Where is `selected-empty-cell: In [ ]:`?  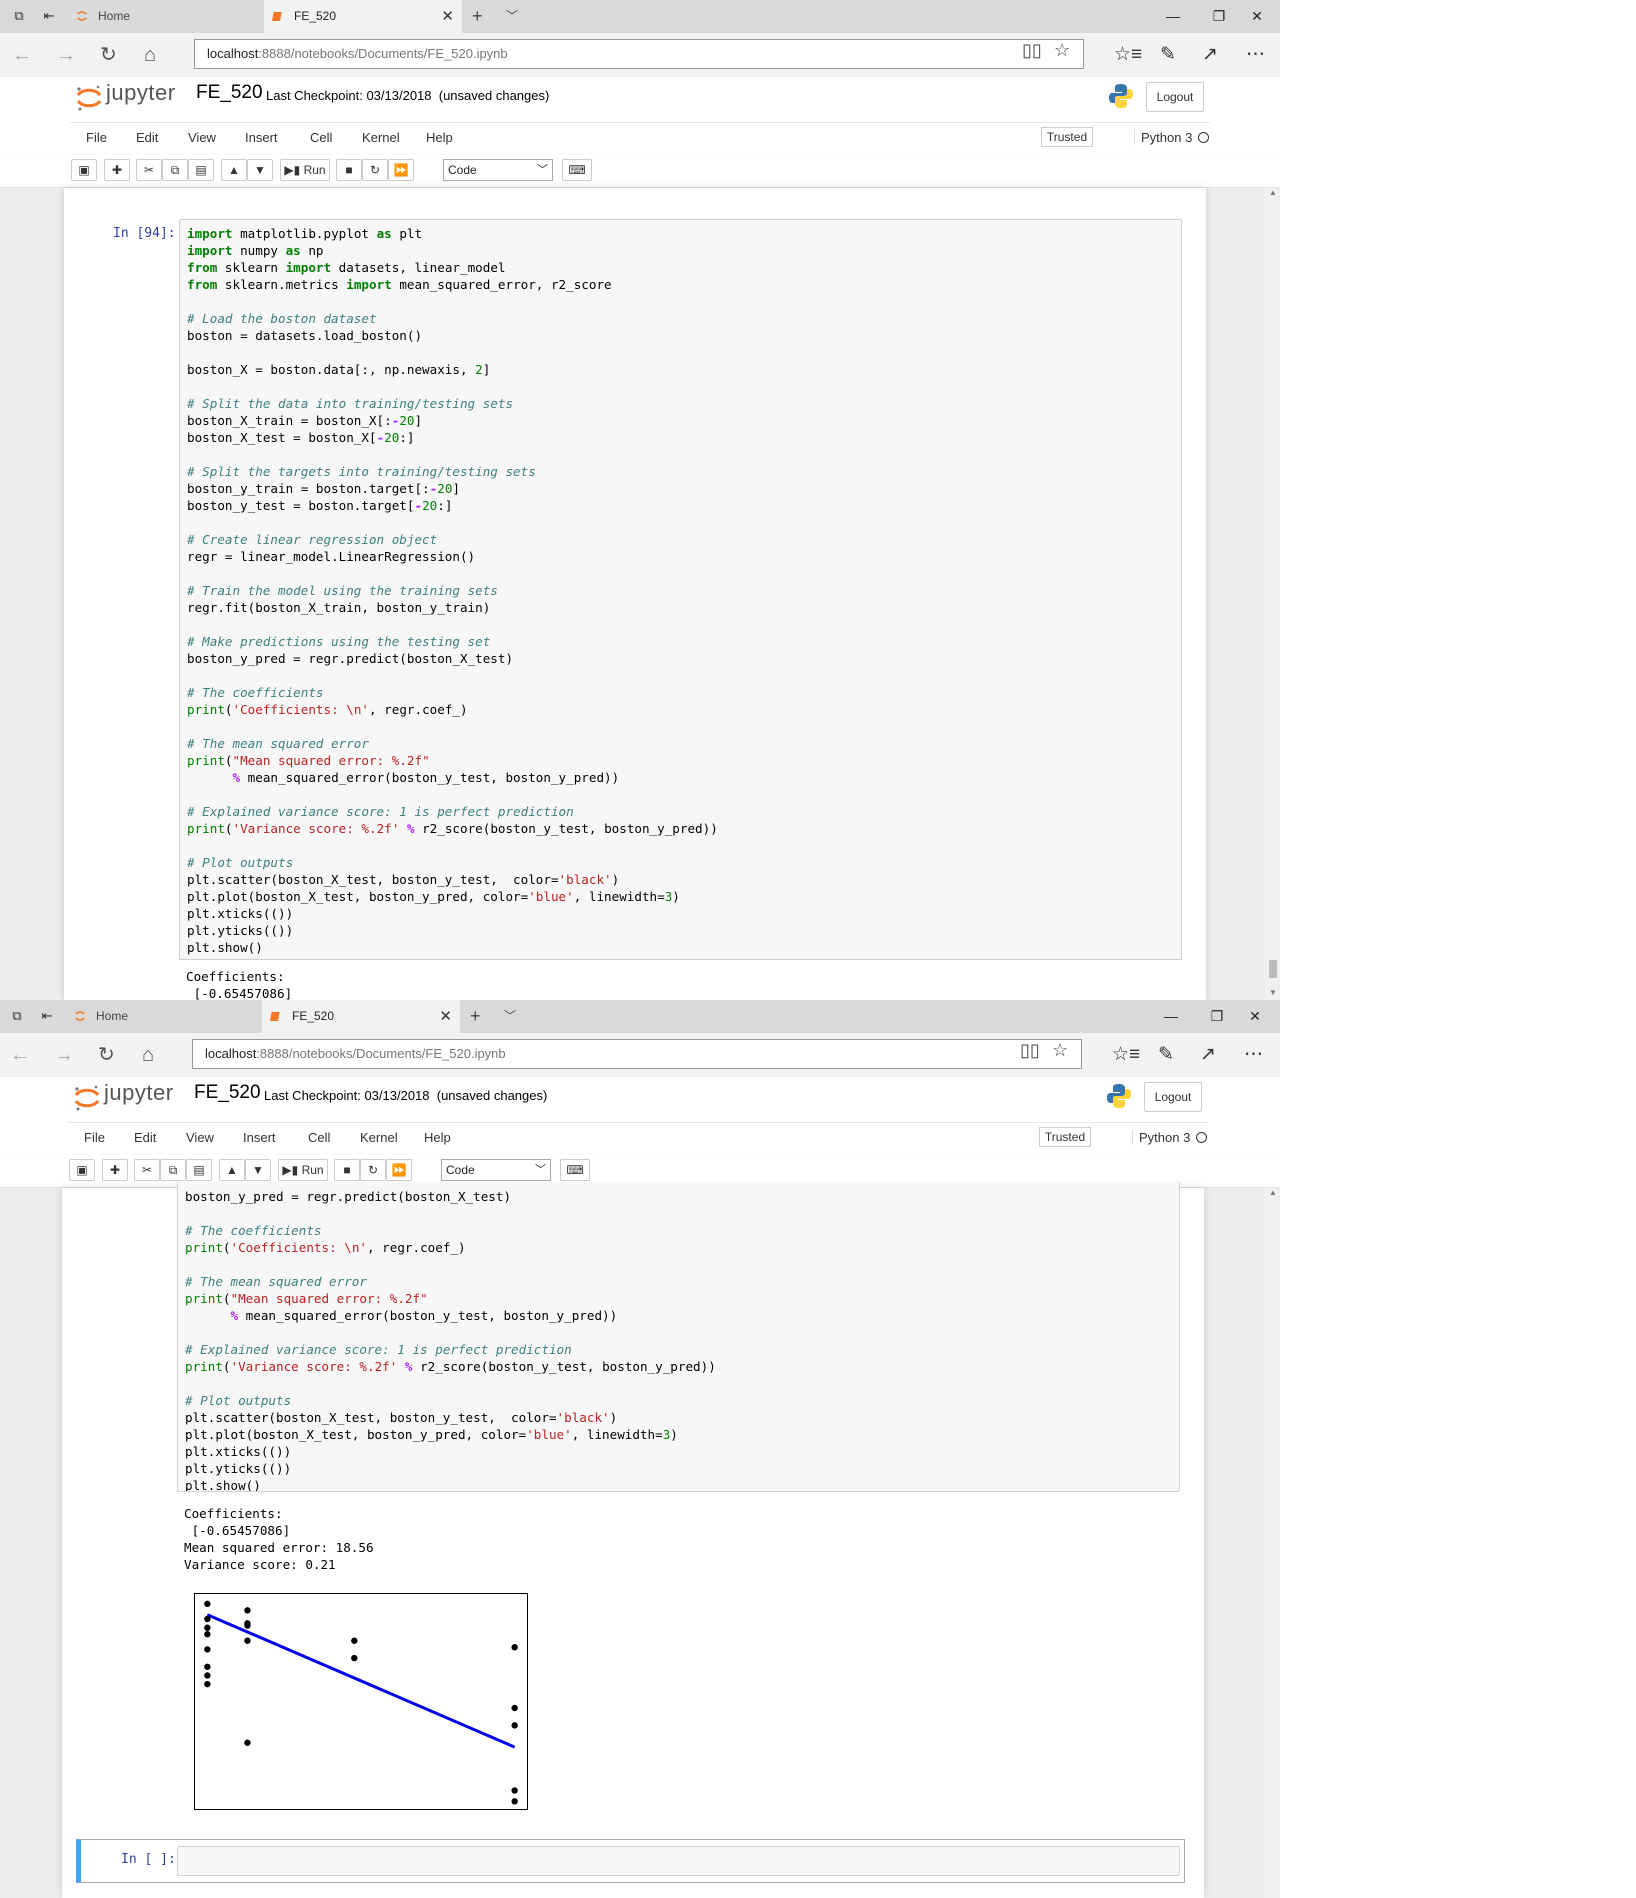 selected-empty-cell: In [ ]: is located at coordinates (630, 1861).